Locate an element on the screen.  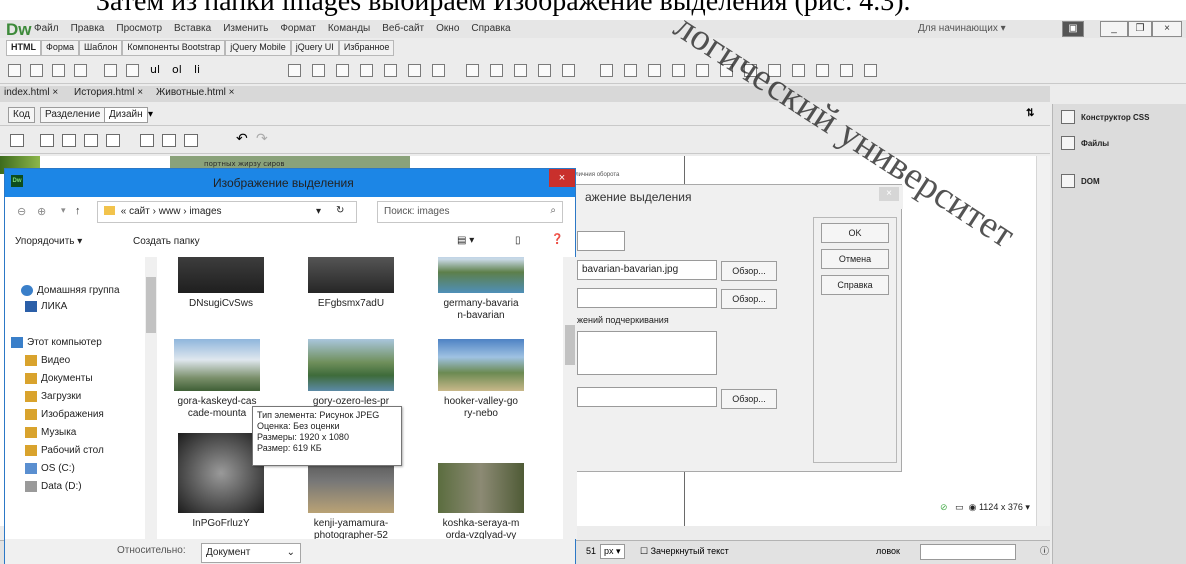
audio-icon is located at coordinates (654, 70).